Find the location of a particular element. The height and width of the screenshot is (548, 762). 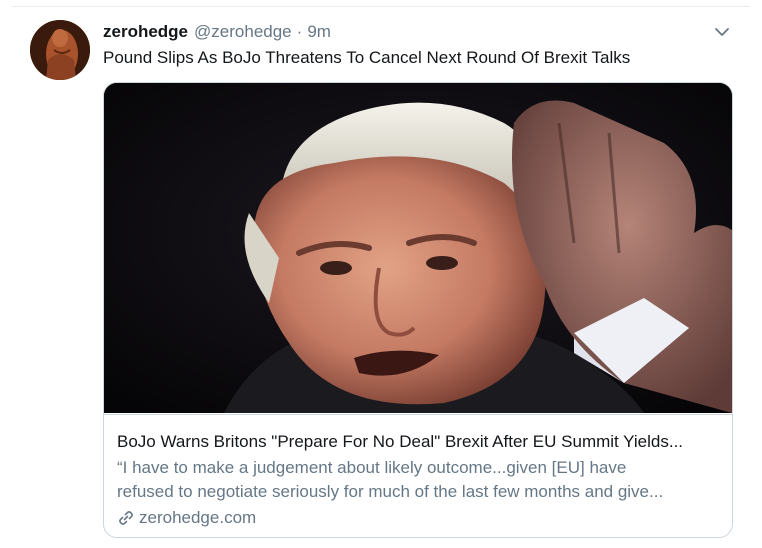

user-handle: @zerohedge is located at coordinates (243, 32).